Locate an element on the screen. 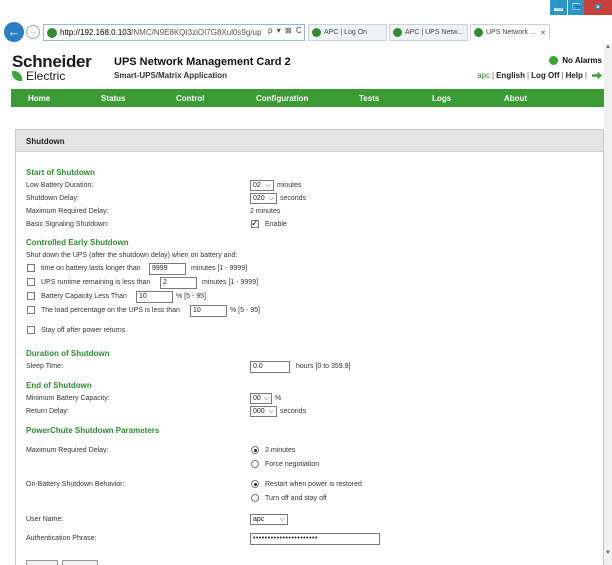 The image size is (612, 565). return-delay-select: 000 ⌵ is located at coordinates (263, 411).